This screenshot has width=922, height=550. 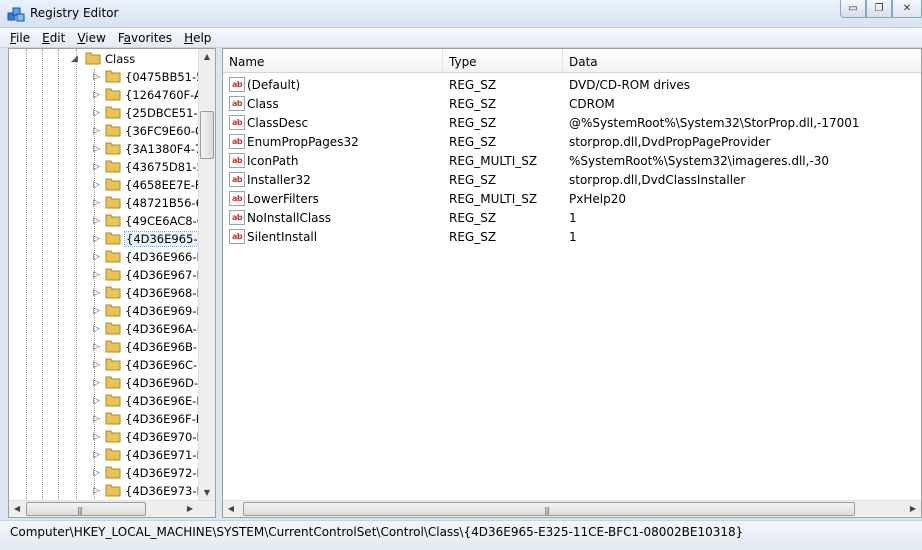 What do you see at coordinates (572, 217) in the screenshot?
I see `registry-value-row: ab NoInstallClass REG_SZ 1` at bounding box center [572, 217].